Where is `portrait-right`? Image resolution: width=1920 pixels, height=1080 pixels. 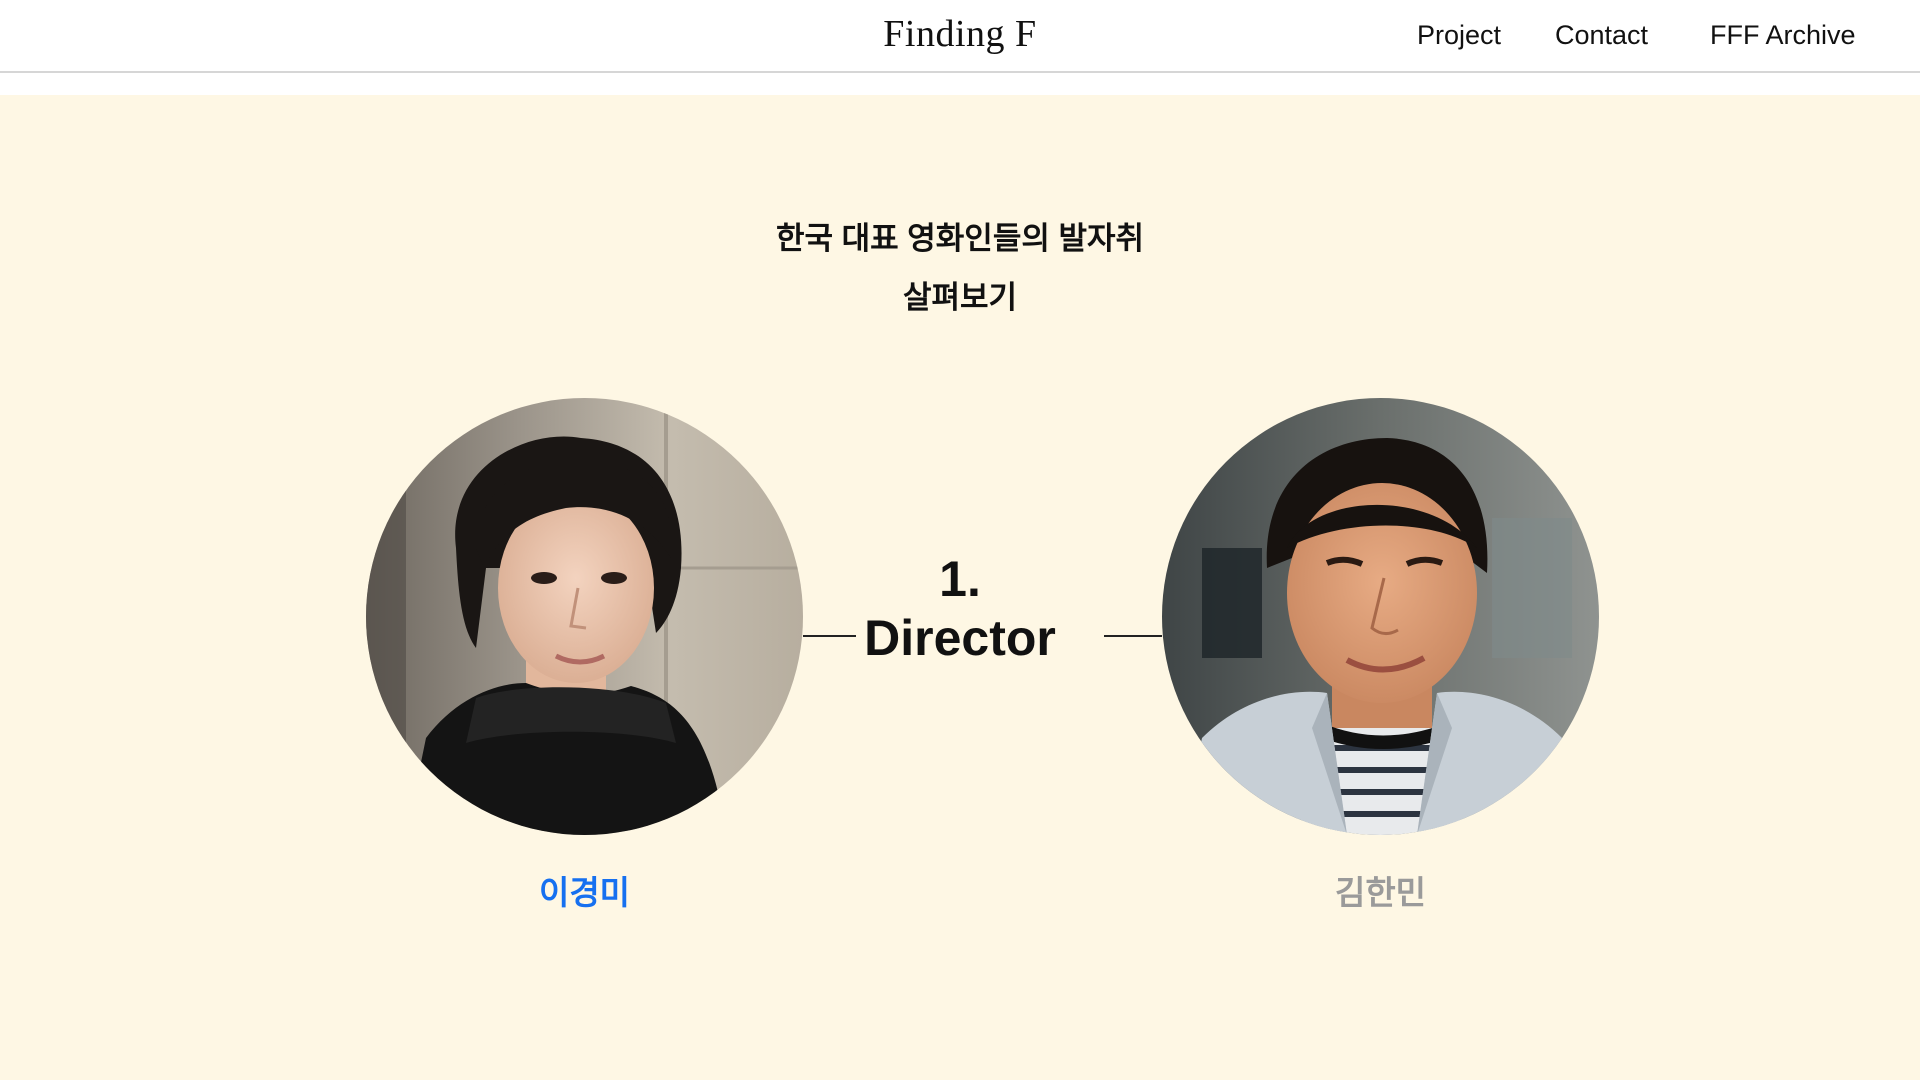 portrait-right is located at coordinates (1380, 616).